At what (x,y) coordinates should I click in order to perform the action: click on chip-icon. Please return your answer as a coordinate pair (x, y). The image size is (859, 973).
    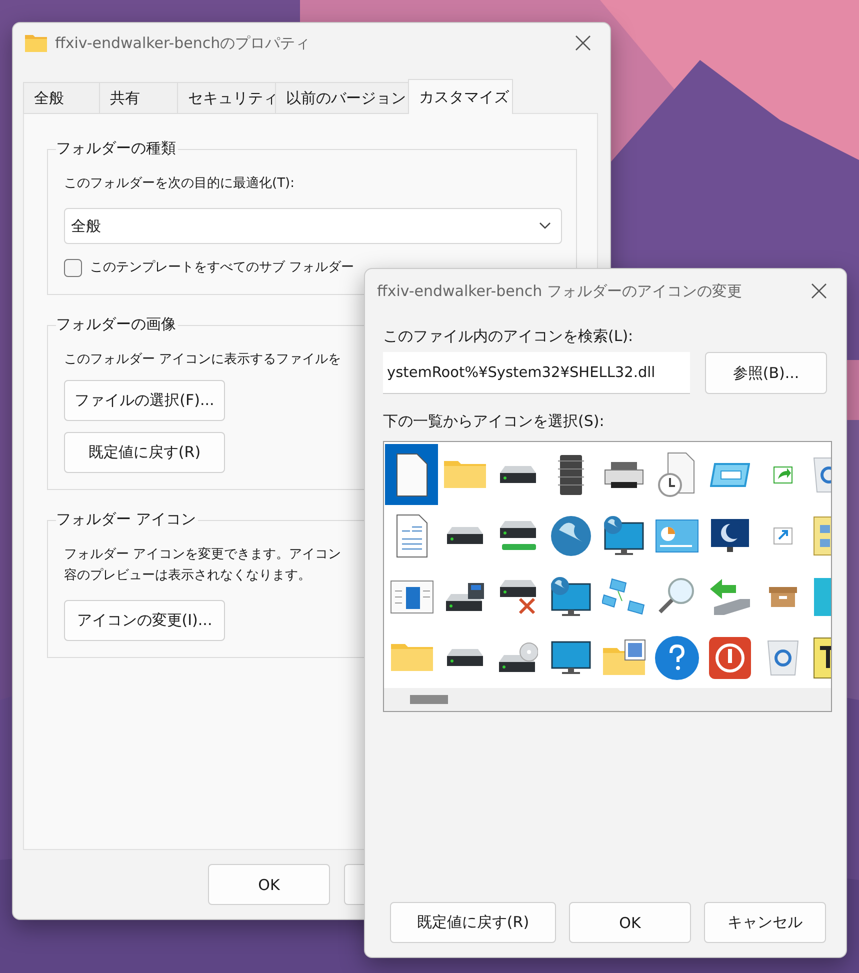
    Looking at the image, I should click on (570, 475).